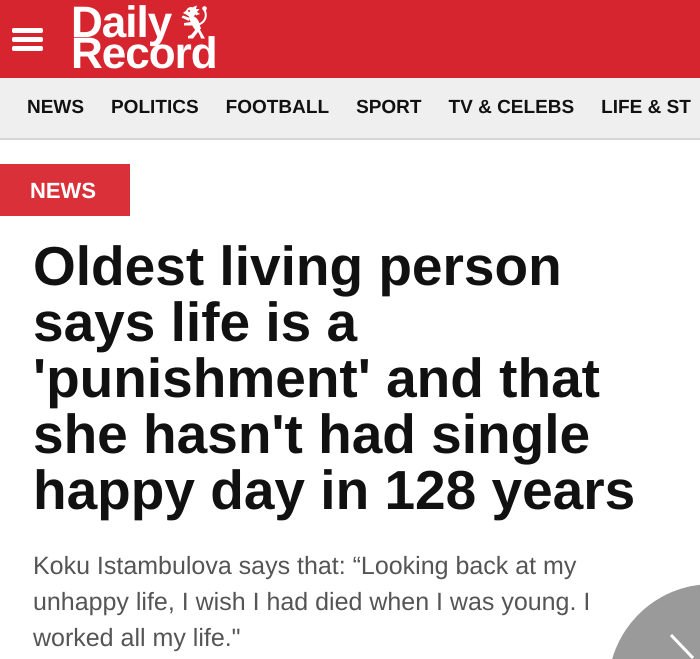  I want to click on nav-link: FOOTBALL, so click(278, 108).